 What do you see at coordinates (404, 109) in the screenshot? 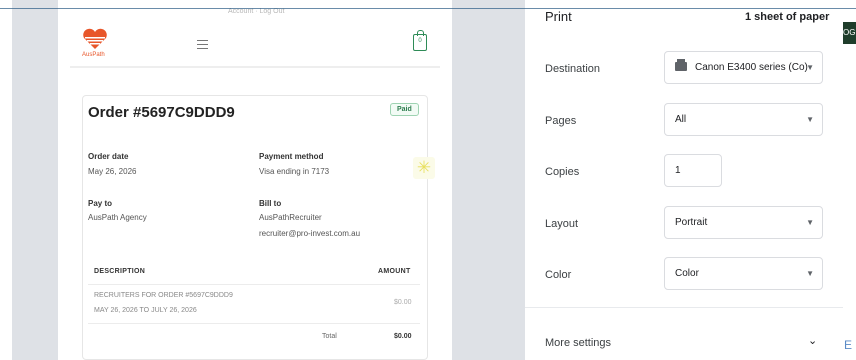
I see `status-badge: Paid` at bounding box center [404, 109].